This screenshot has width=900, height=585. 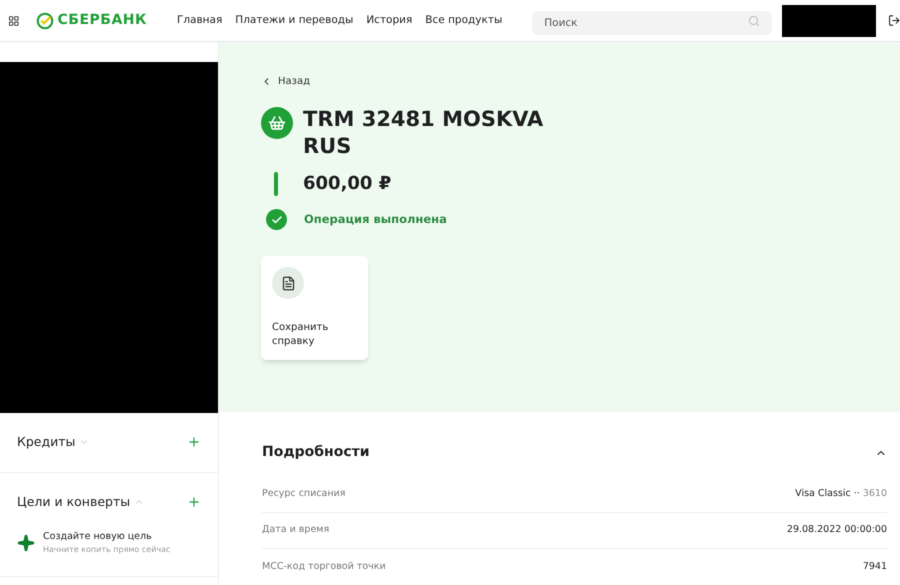 I want to click on back-link: Назад, so click(x=580, y=81).